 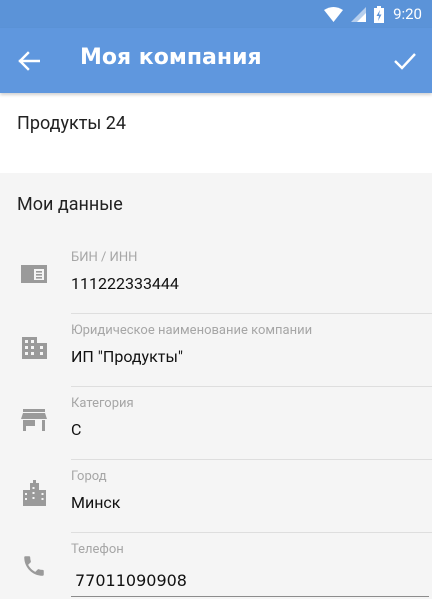 I want to click on battery-charging-icon, so click(x=379, y=14).